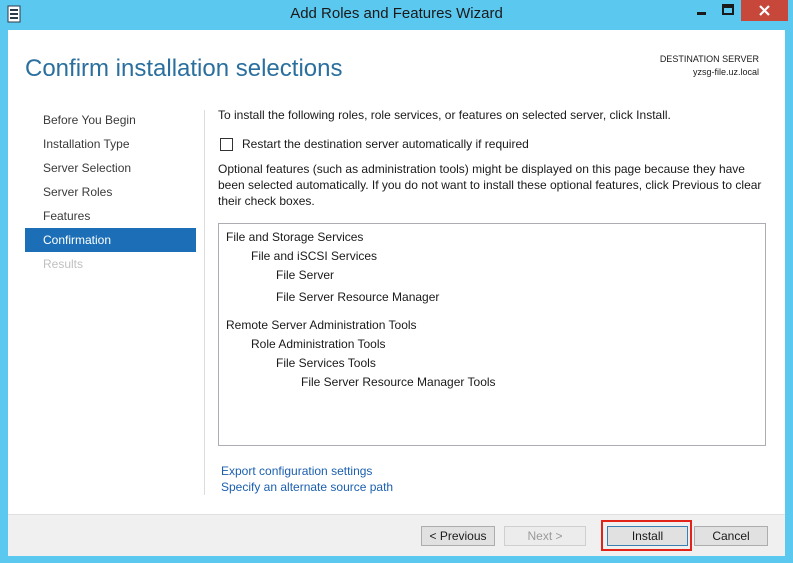 The height and width of the screenshot is (563, 793). Describe the element at coordinates (731, 536) in the screenshot. I see `cancel-button: Cancel` at that location.